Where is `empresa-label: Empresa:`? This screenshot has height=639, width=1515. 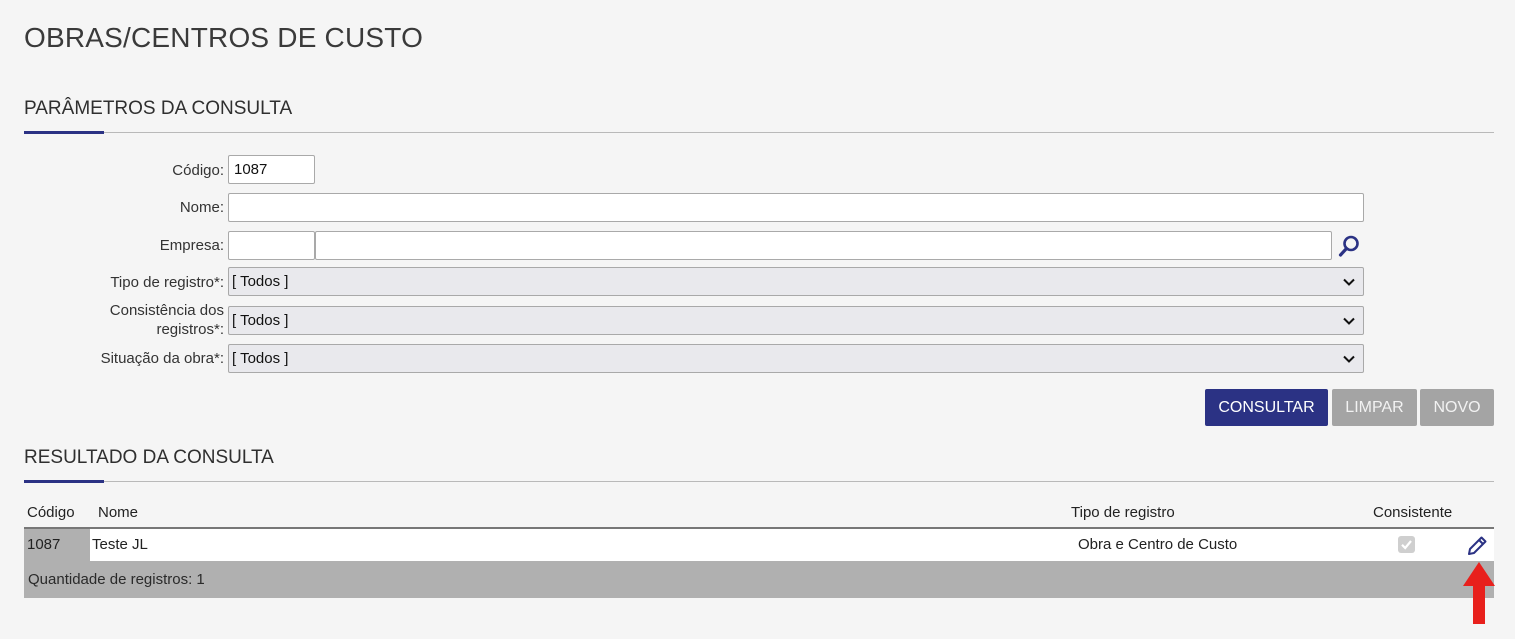
empresa-label: Empresa: is located at coordinates (191, 245).